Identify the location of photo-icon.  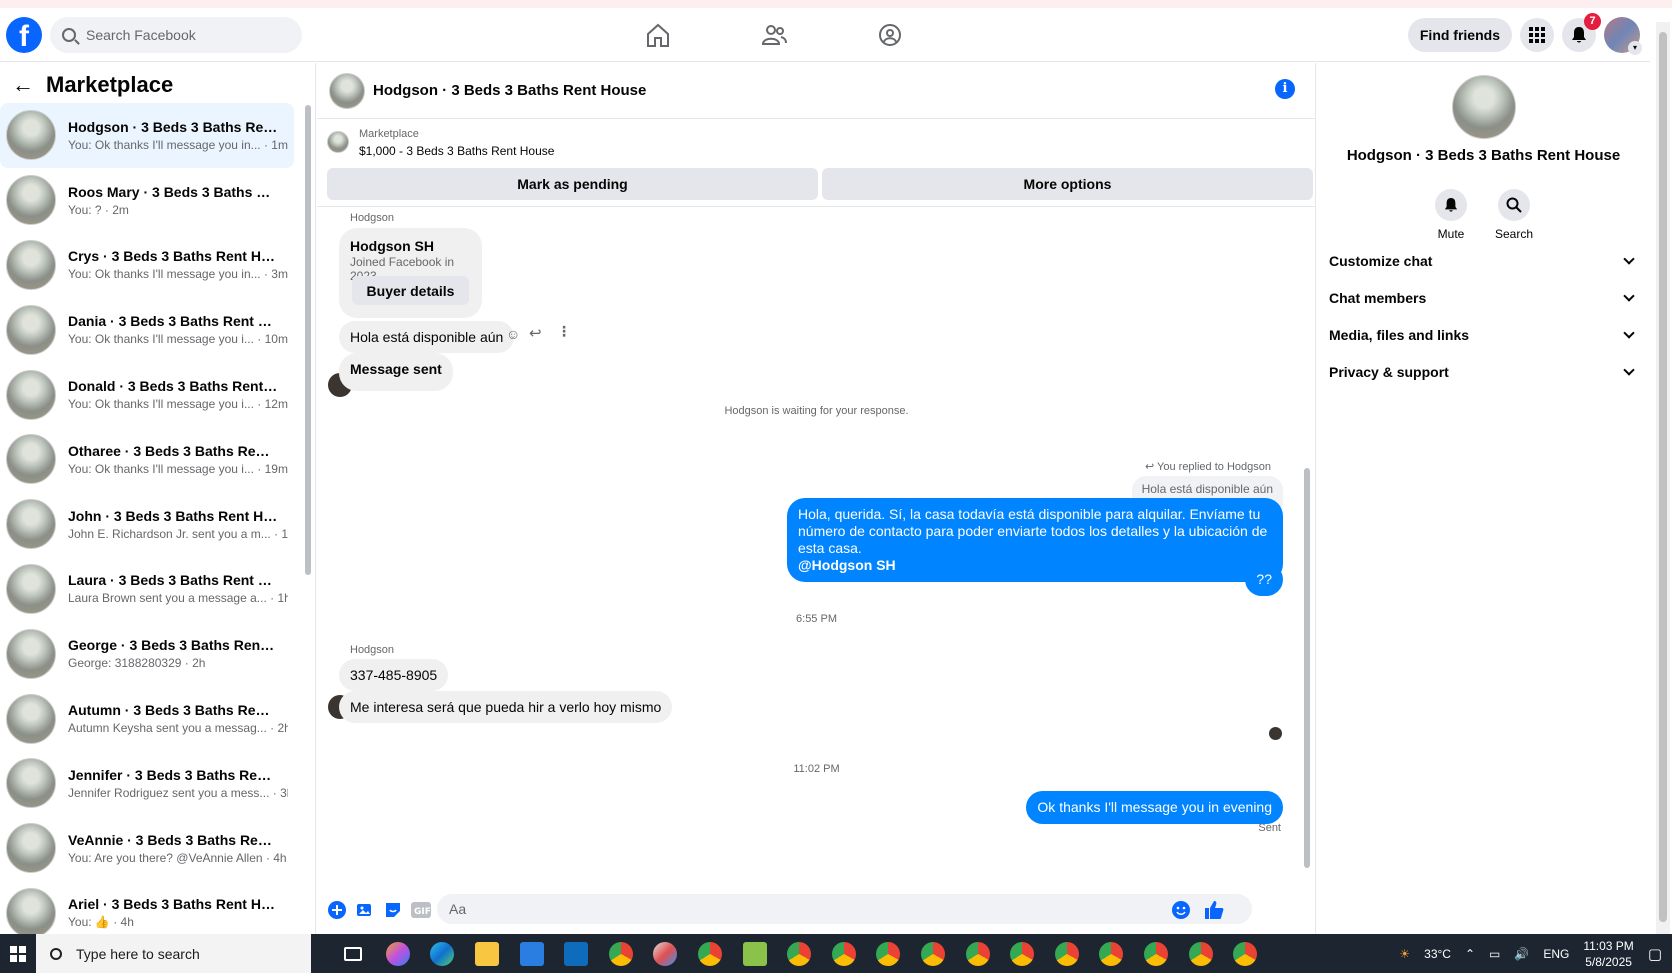
(365, 910).